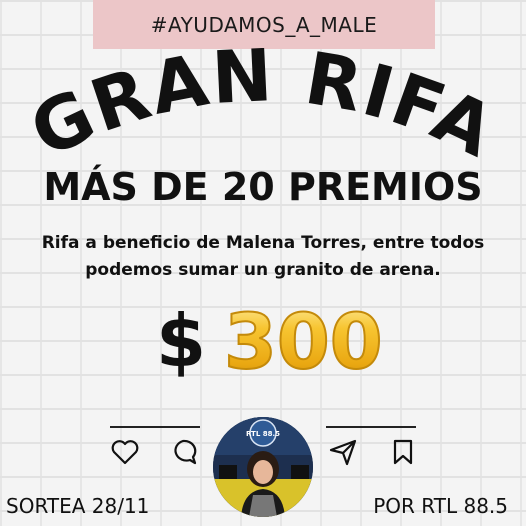  I want to click on bookmark-icon, so click(403, 452).